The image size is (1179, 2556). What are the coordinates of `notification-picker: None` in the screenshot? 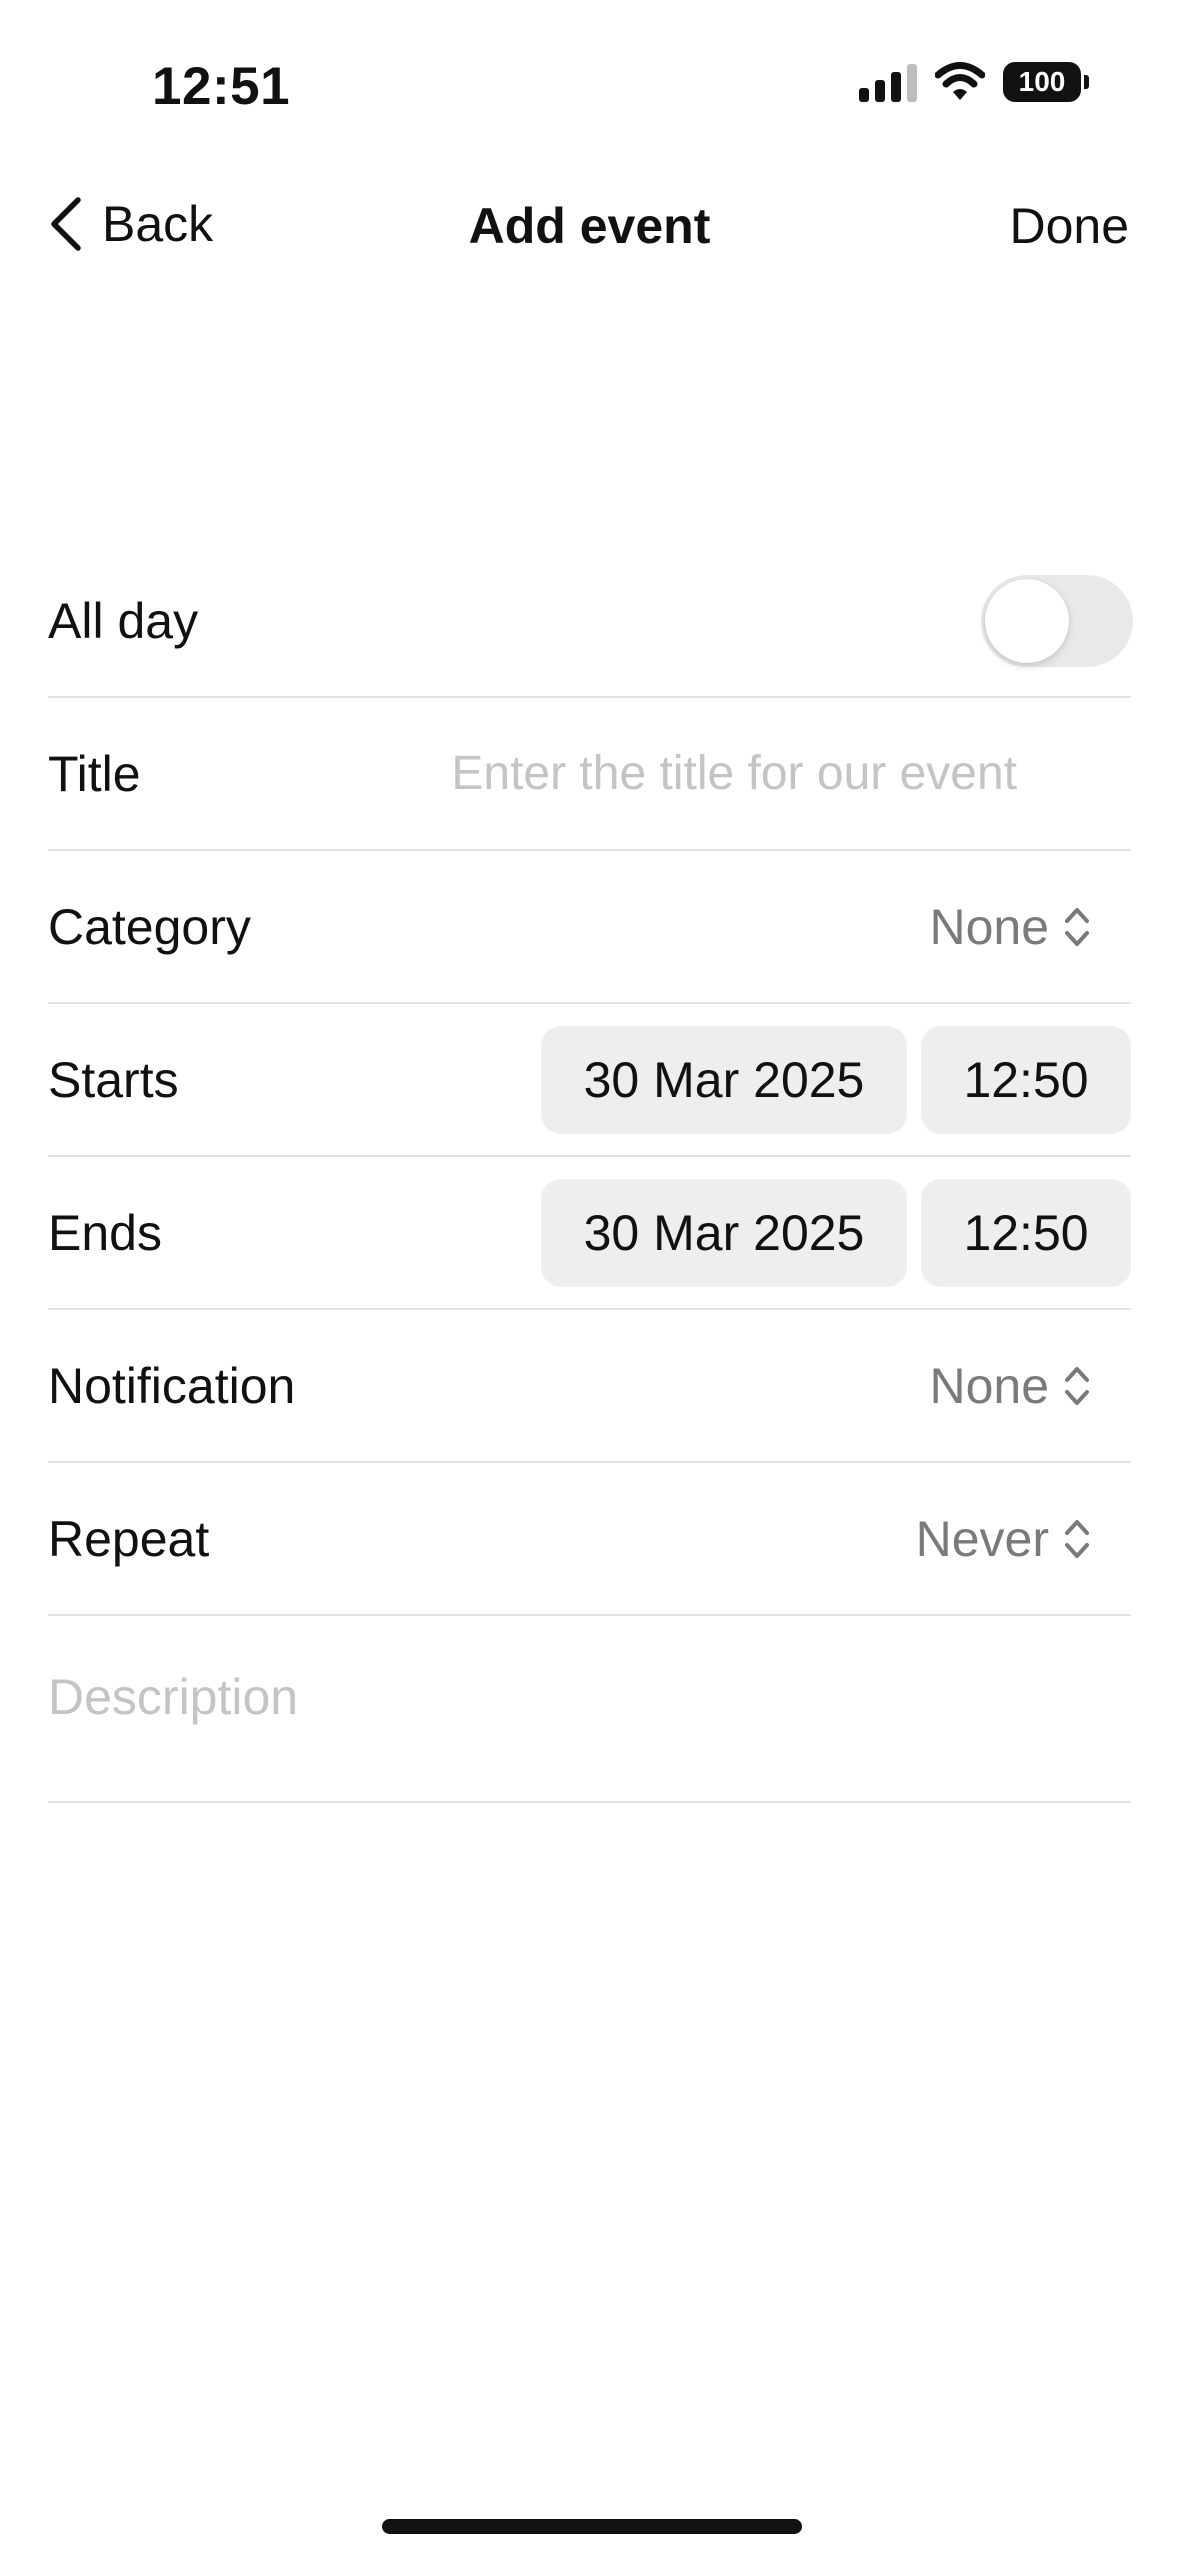 It's located at (1010, 1386).